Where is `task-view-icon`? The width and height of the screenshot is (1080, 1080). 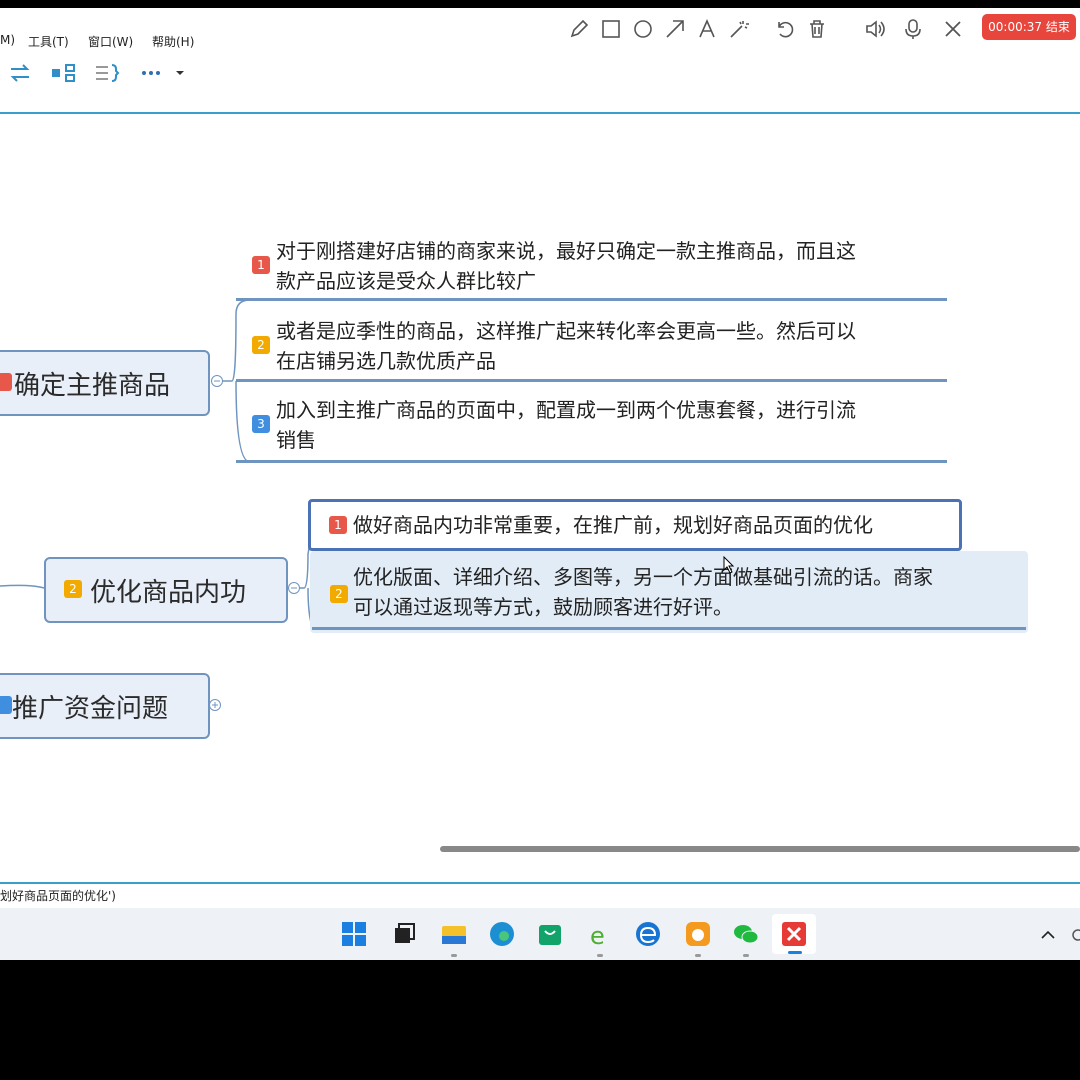
task-view-icon is located at coordinates (404, 934).